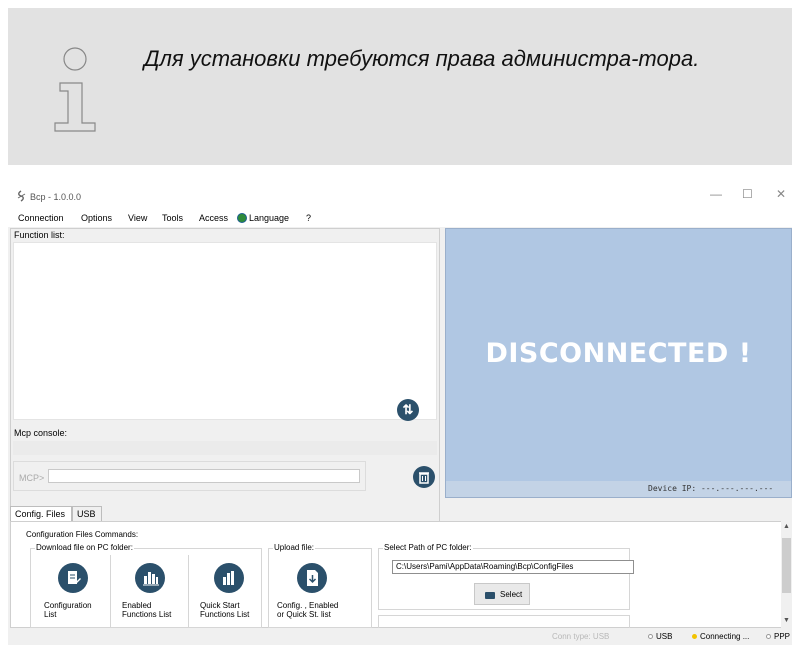  I want to click on globe-icon, so click(242, 218).